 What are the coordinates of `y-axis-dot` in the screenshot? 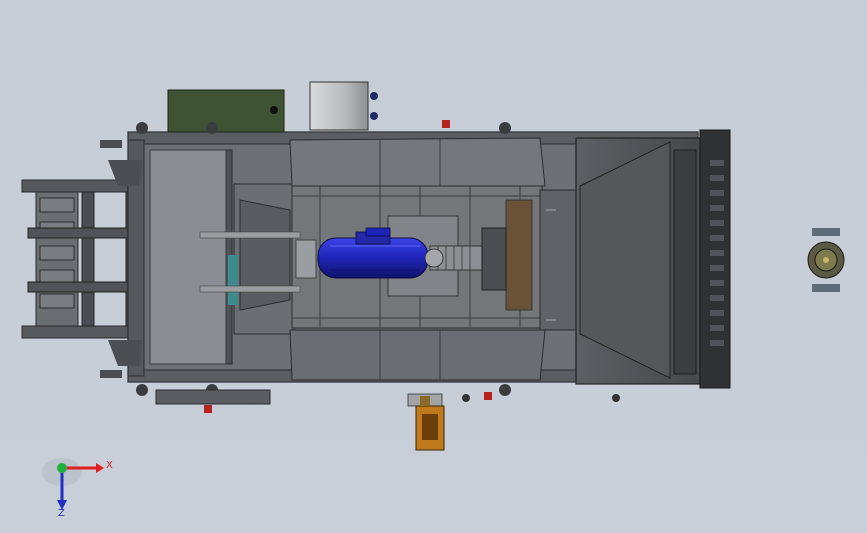 It's located at (62, 468).